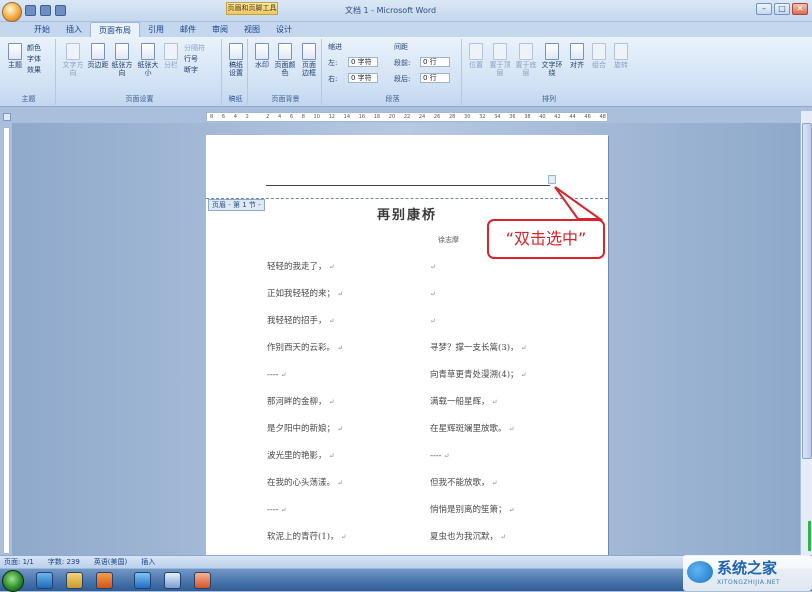  I want to click on poem-line-text: 但我不能放歌，, so click(460, 483).